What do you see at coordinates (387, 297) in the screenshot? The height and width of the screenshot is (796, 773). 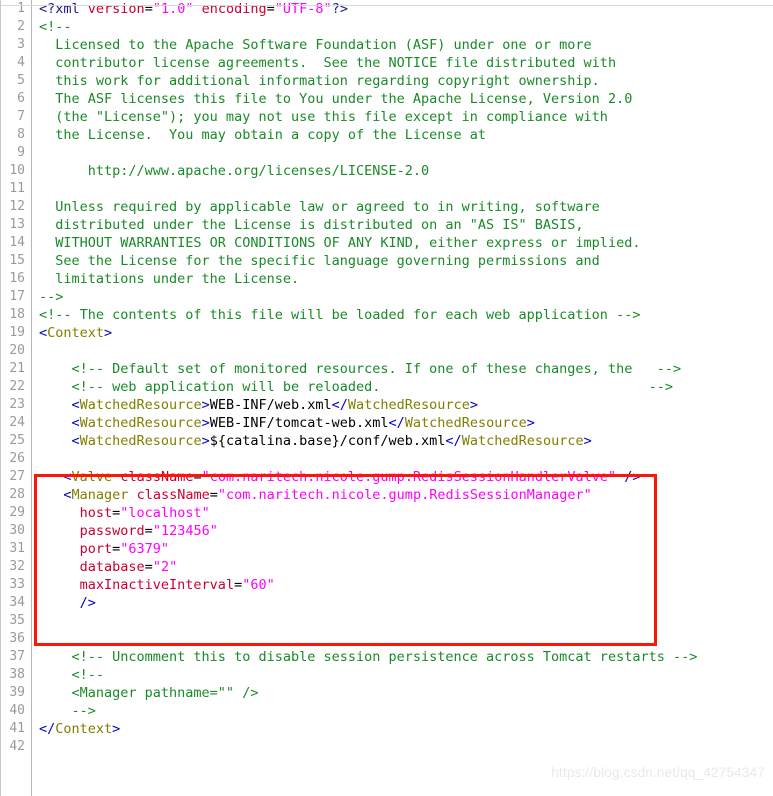 I see `code-line: 17 -->` at bounding box center [387, 297].